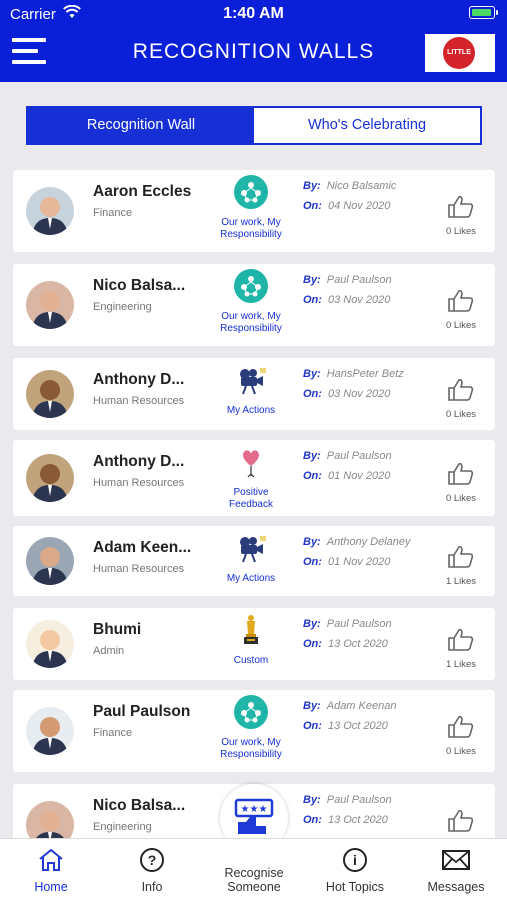  What do you see at coordinates (367, 125) in the screenshot?
I see `tab-whos-celebrating: Who's Celebrating` at bounding box center [367, 125].